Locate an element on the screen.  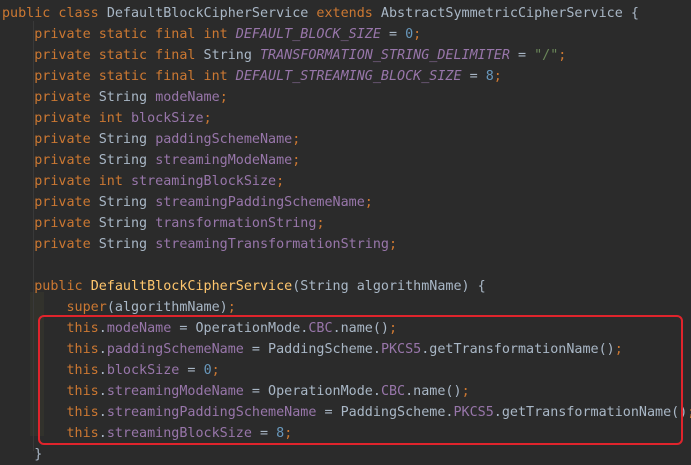
code-token: streamingBlockSize is located at coordinates (204, 181).